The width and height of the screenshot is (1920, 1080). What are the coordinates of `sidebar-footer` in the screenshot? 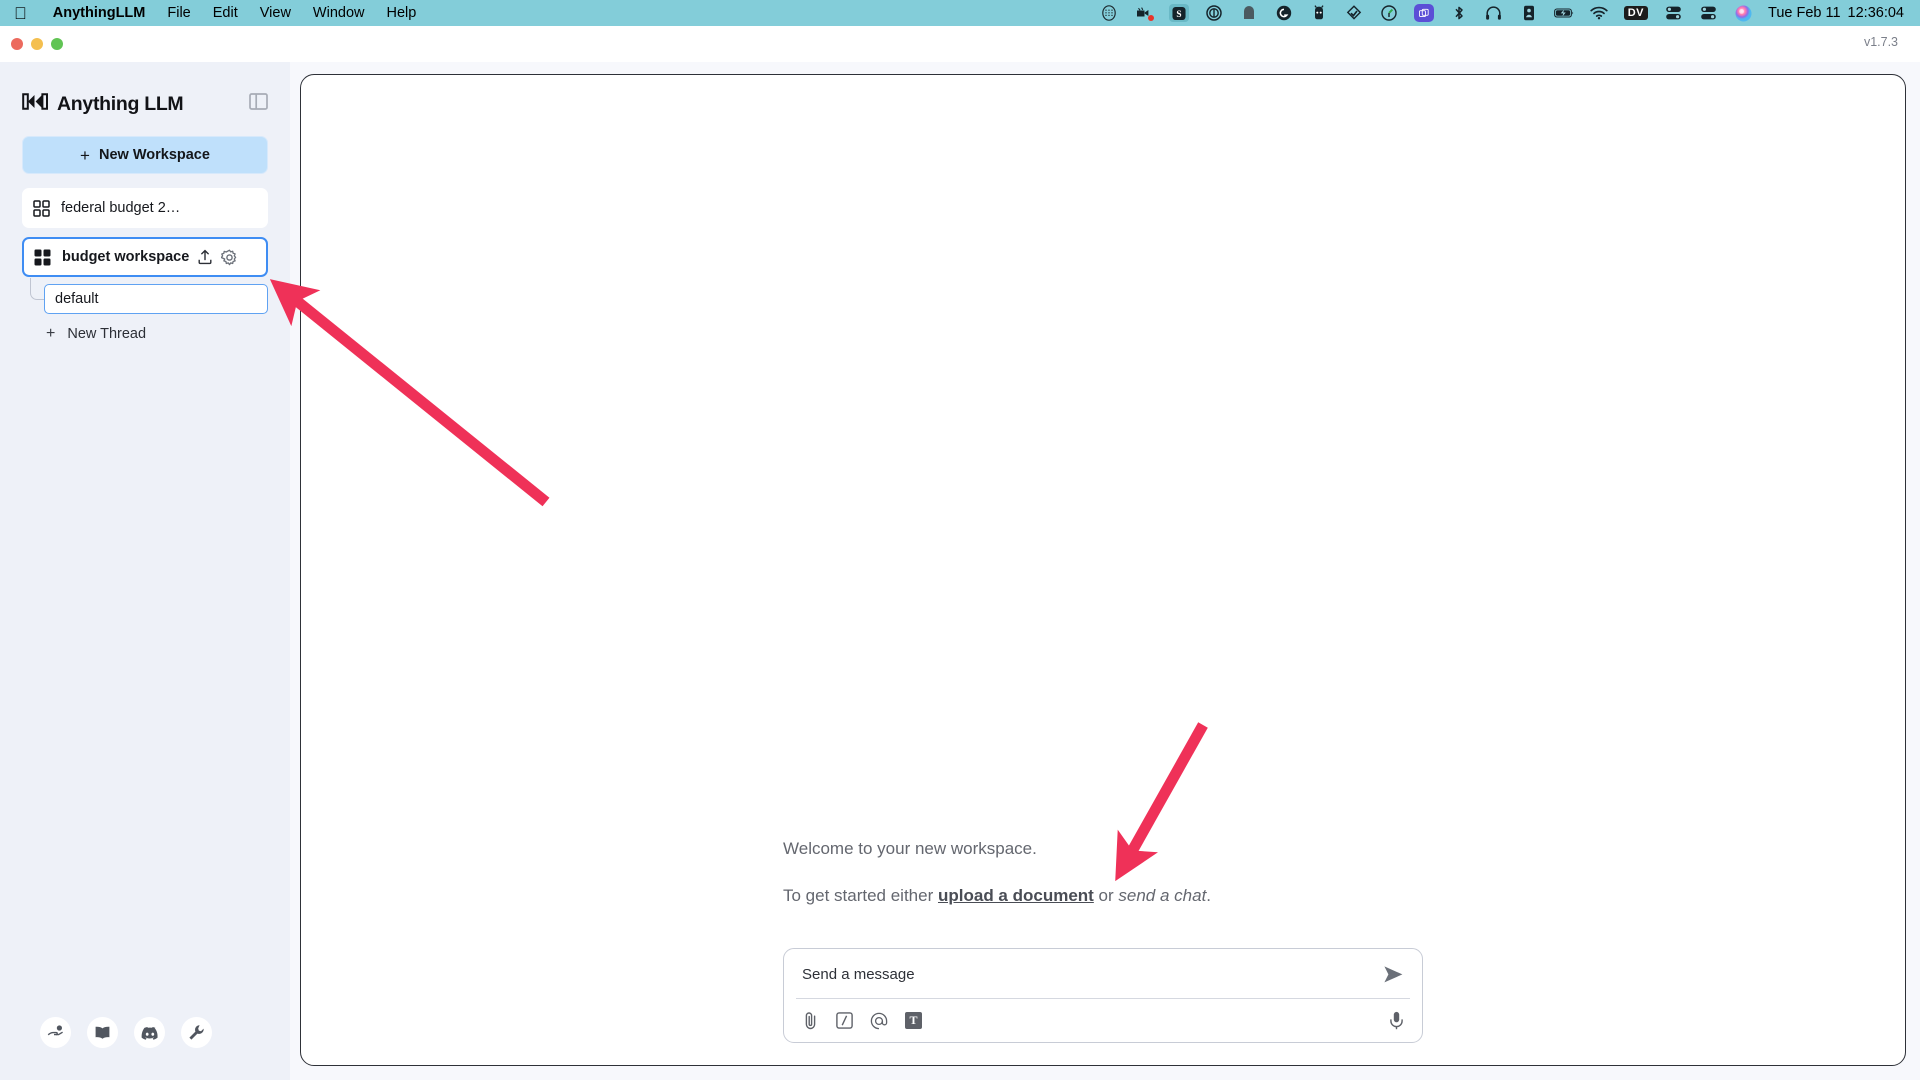 It's located at (145, 1041).